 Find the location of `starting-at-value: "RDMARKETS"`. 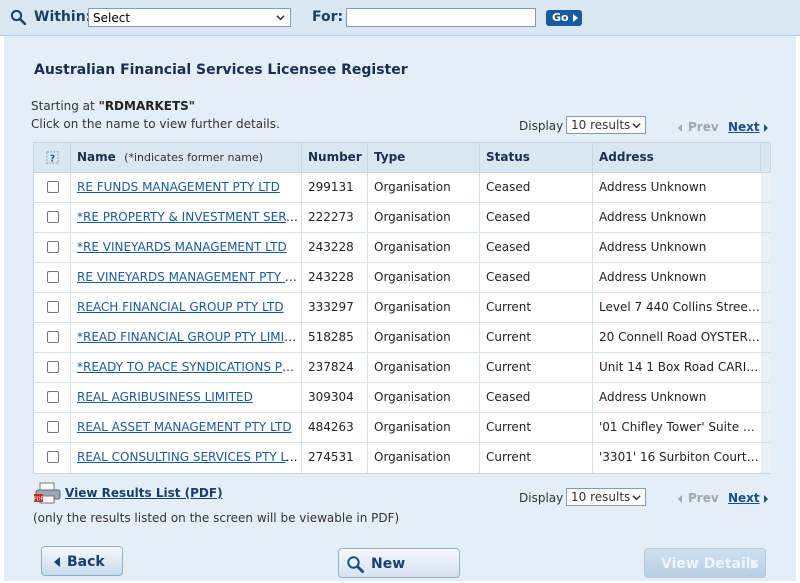

starting-at-value: "RDMARKETS" is located at coordinates (147, 106).